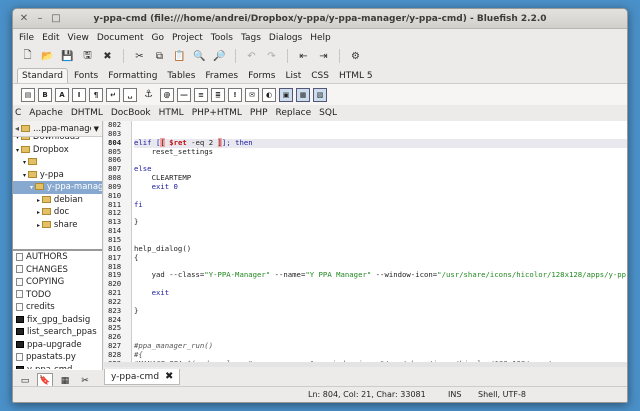  What do you see at coordinates (57, 150) in the screenshot?
I see `tree-item: ▾ Dropbox` at bounding box center [57, 150].